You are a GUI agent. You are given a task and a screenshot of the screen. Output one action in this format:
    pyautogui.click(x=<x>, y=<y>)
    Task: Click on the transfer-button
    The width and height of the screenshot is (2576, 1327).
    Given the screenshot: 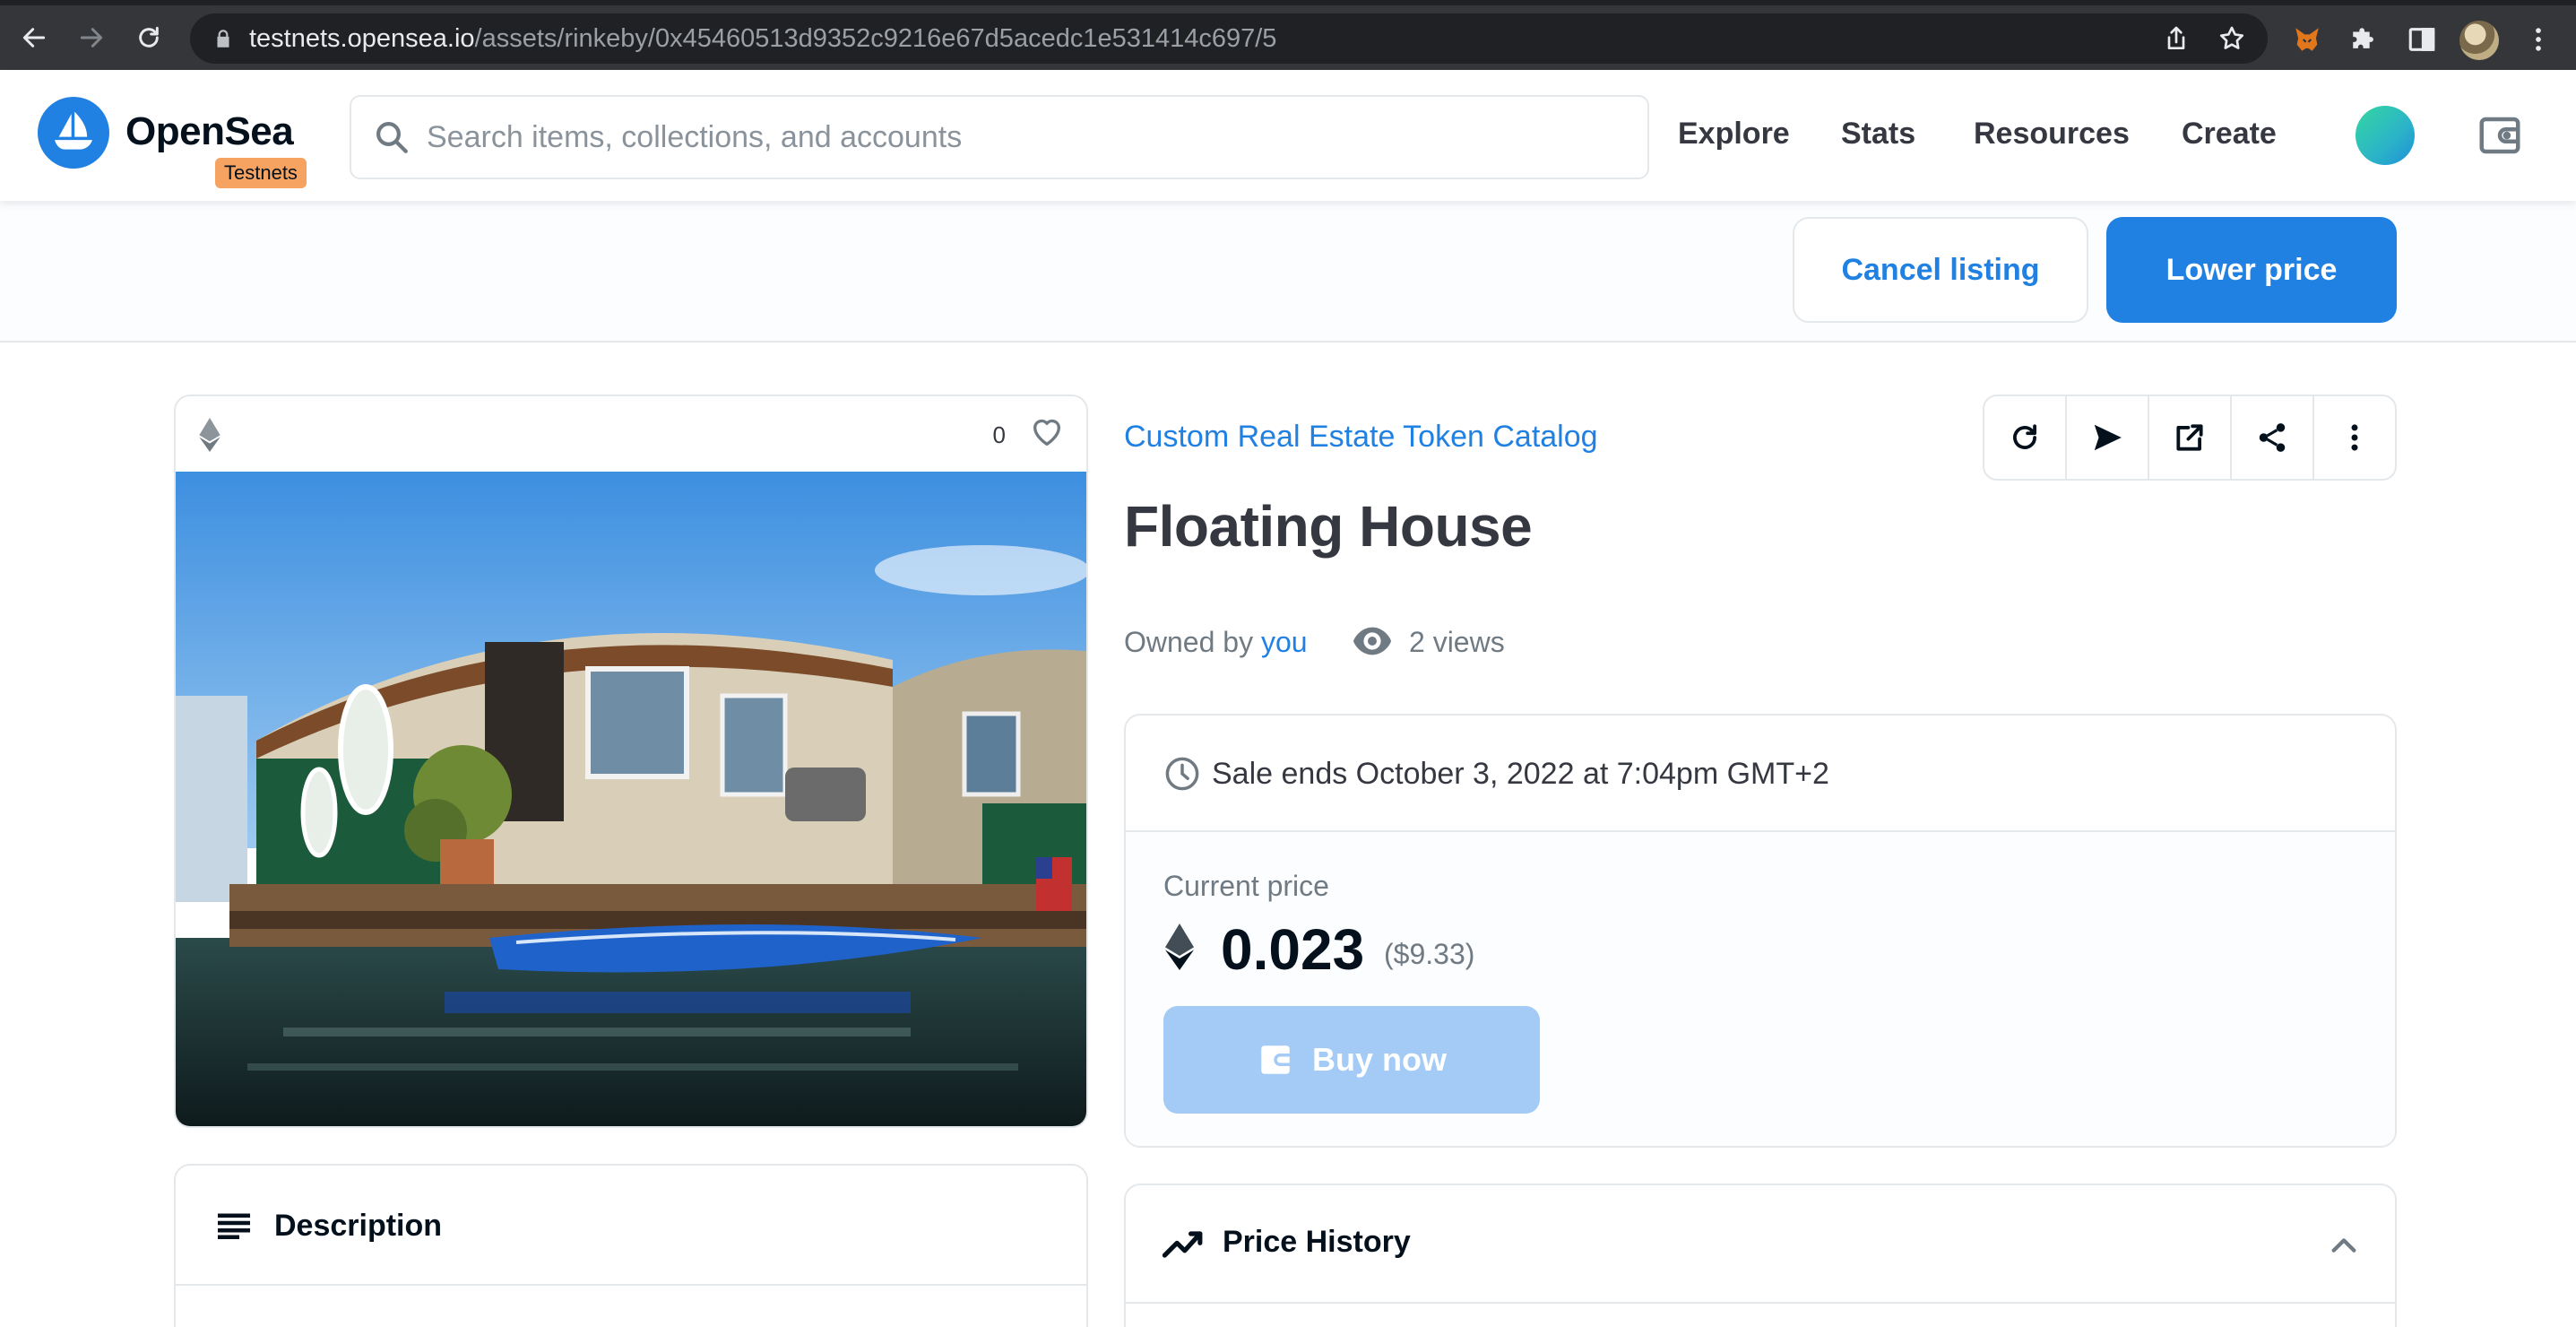 What is the action you would take?
    pyautogui.click(x=2108, y=438)
    